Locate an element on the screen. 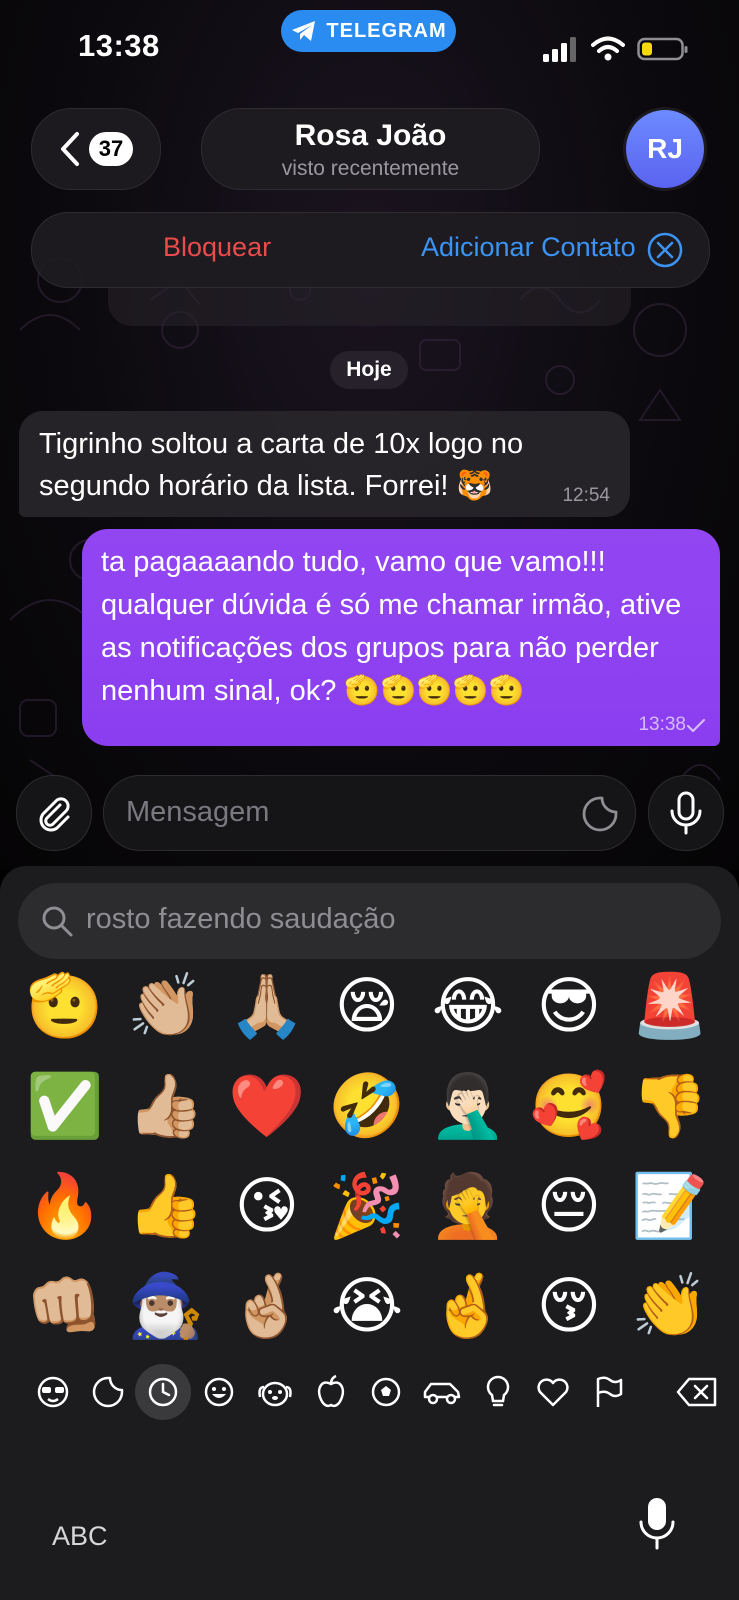 This screenshot has height=1600, width=739. paperclip-icon is located at coordinates (54, 814).